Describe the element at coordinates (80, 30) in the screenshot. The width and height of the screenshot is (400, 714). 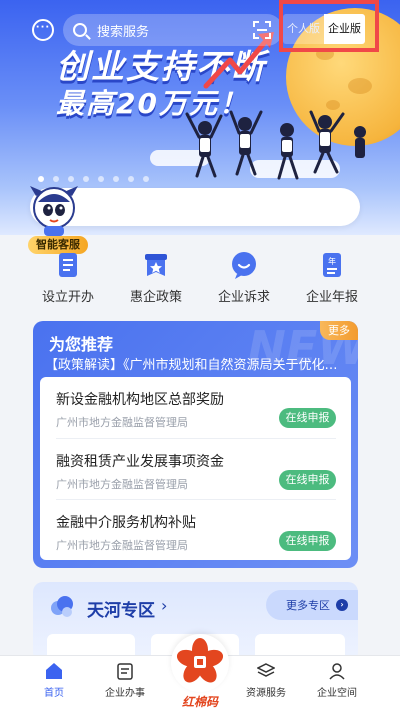
I see `search-icon` at that location.